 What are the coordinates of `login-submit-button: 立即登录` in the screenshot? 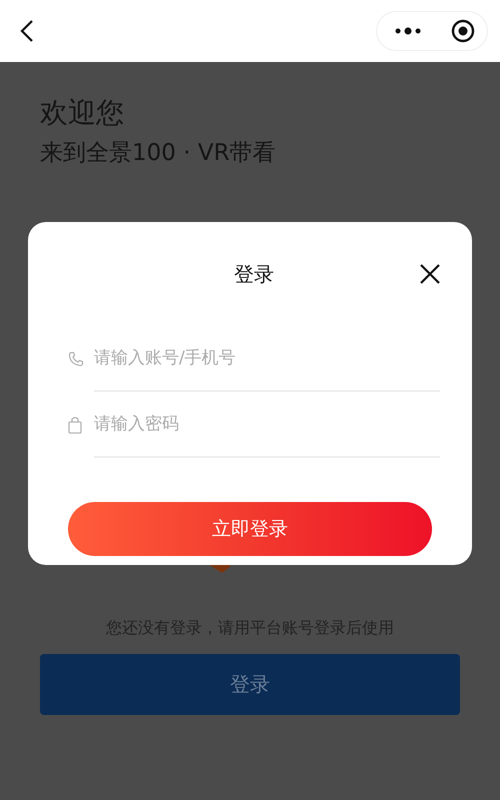 It's located at (250, 529).